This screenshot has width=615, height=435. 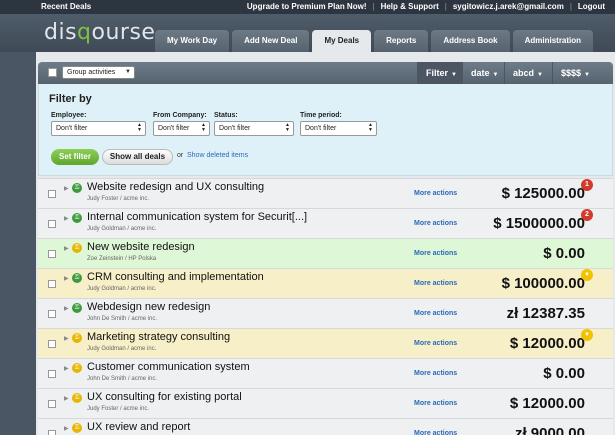 I want to click on tab-address-book: Address Book, so click(x=470, y=41).